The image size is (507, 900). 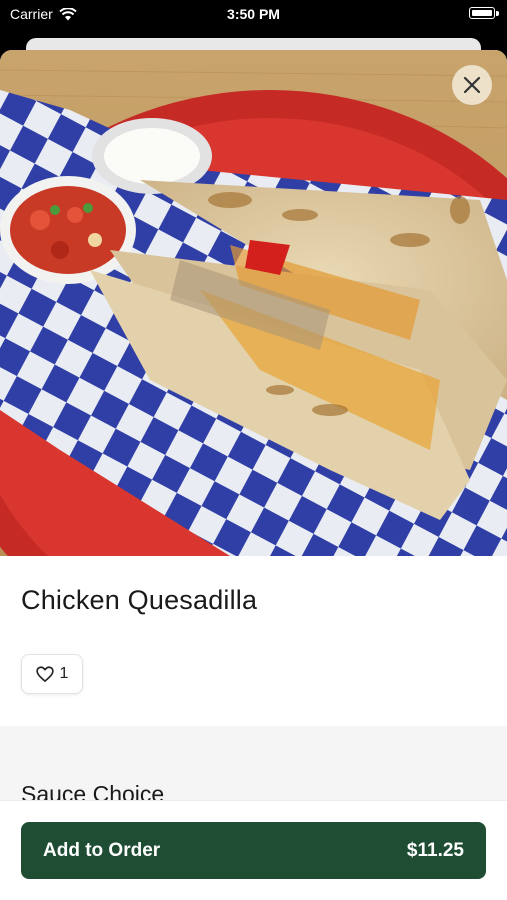 I want to click on battery-icon, so click(x=482, y=13).